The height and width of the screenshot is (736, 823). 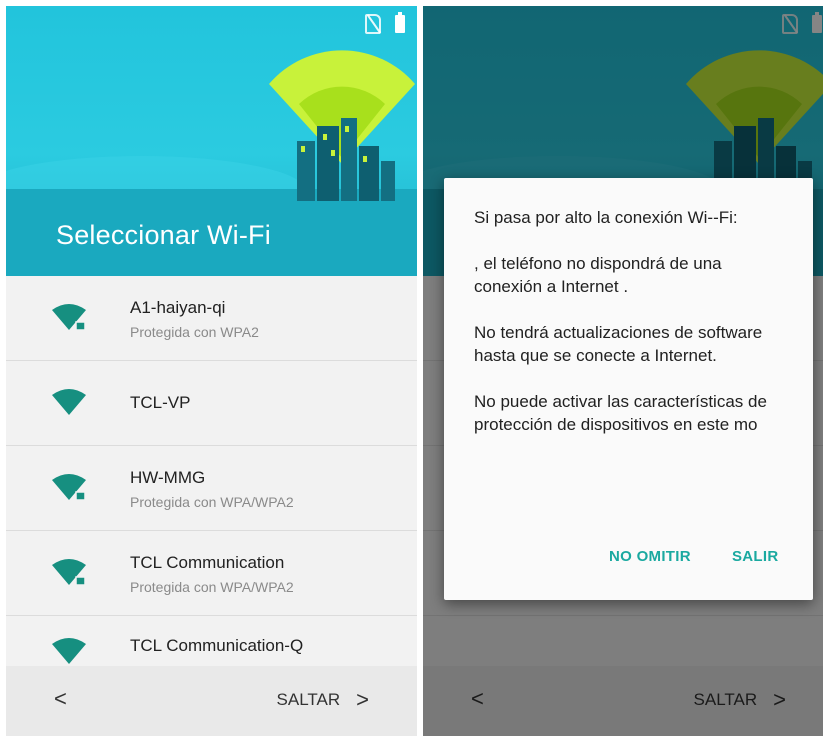 I want to click on wifi-network-item: HW-MMG Protegida con WPA/WPA2, so click(x=211, y=488).